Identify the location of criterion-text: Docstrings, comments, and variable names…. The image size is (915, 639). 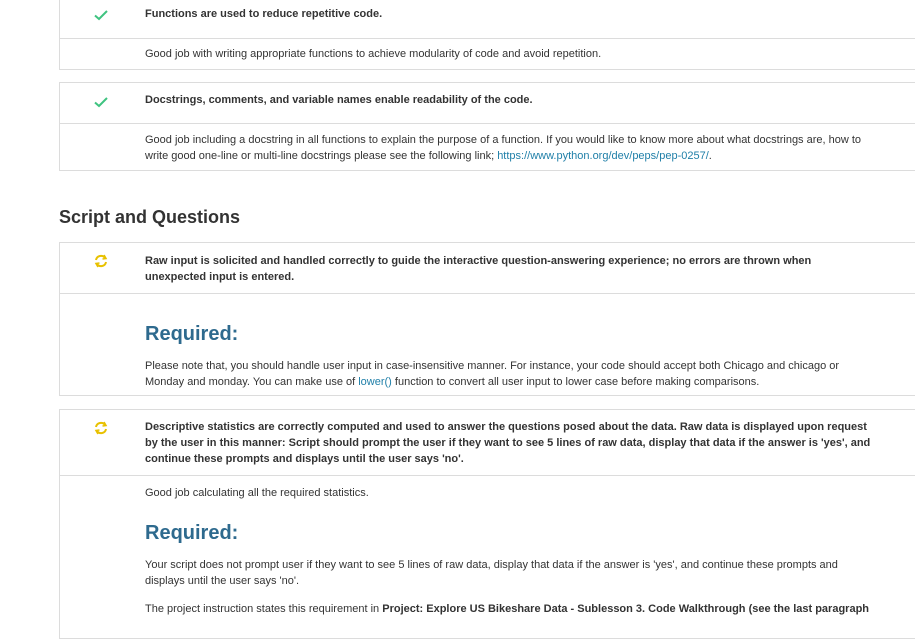
(339, 100).